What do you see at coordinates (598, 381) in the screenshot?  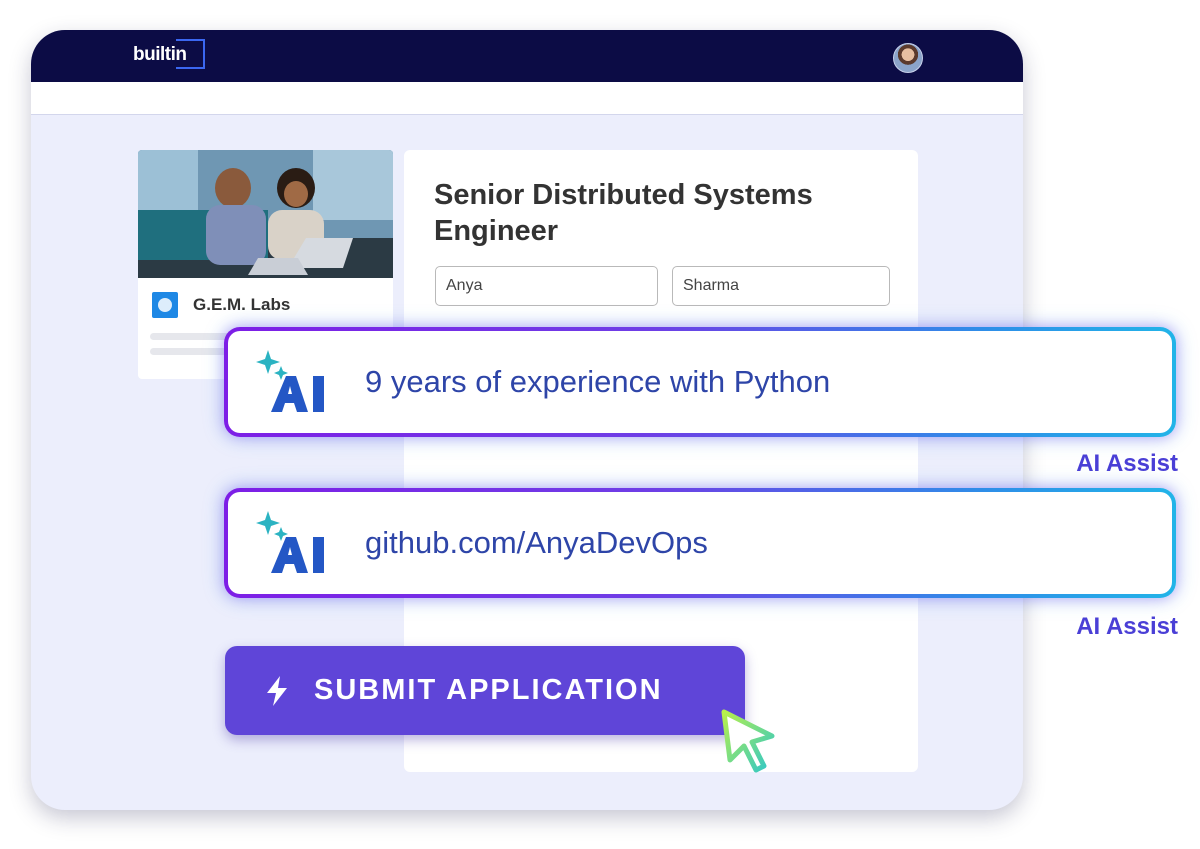 I see `ai-suggestion-text: 9 years of experience with Python` at bounding box center [598, 381].